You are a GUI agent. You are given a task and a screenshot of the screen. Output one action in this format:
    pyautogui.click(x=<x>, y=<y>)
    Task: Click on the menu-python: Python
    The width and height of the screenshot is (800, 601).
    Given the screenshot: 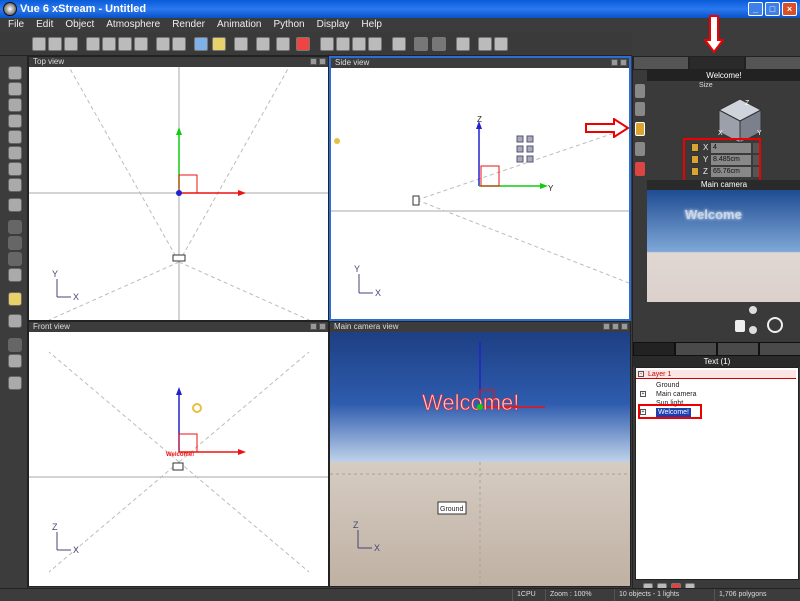 What is the action you would take?
    pyautogui.click(x=290, y=25)
    